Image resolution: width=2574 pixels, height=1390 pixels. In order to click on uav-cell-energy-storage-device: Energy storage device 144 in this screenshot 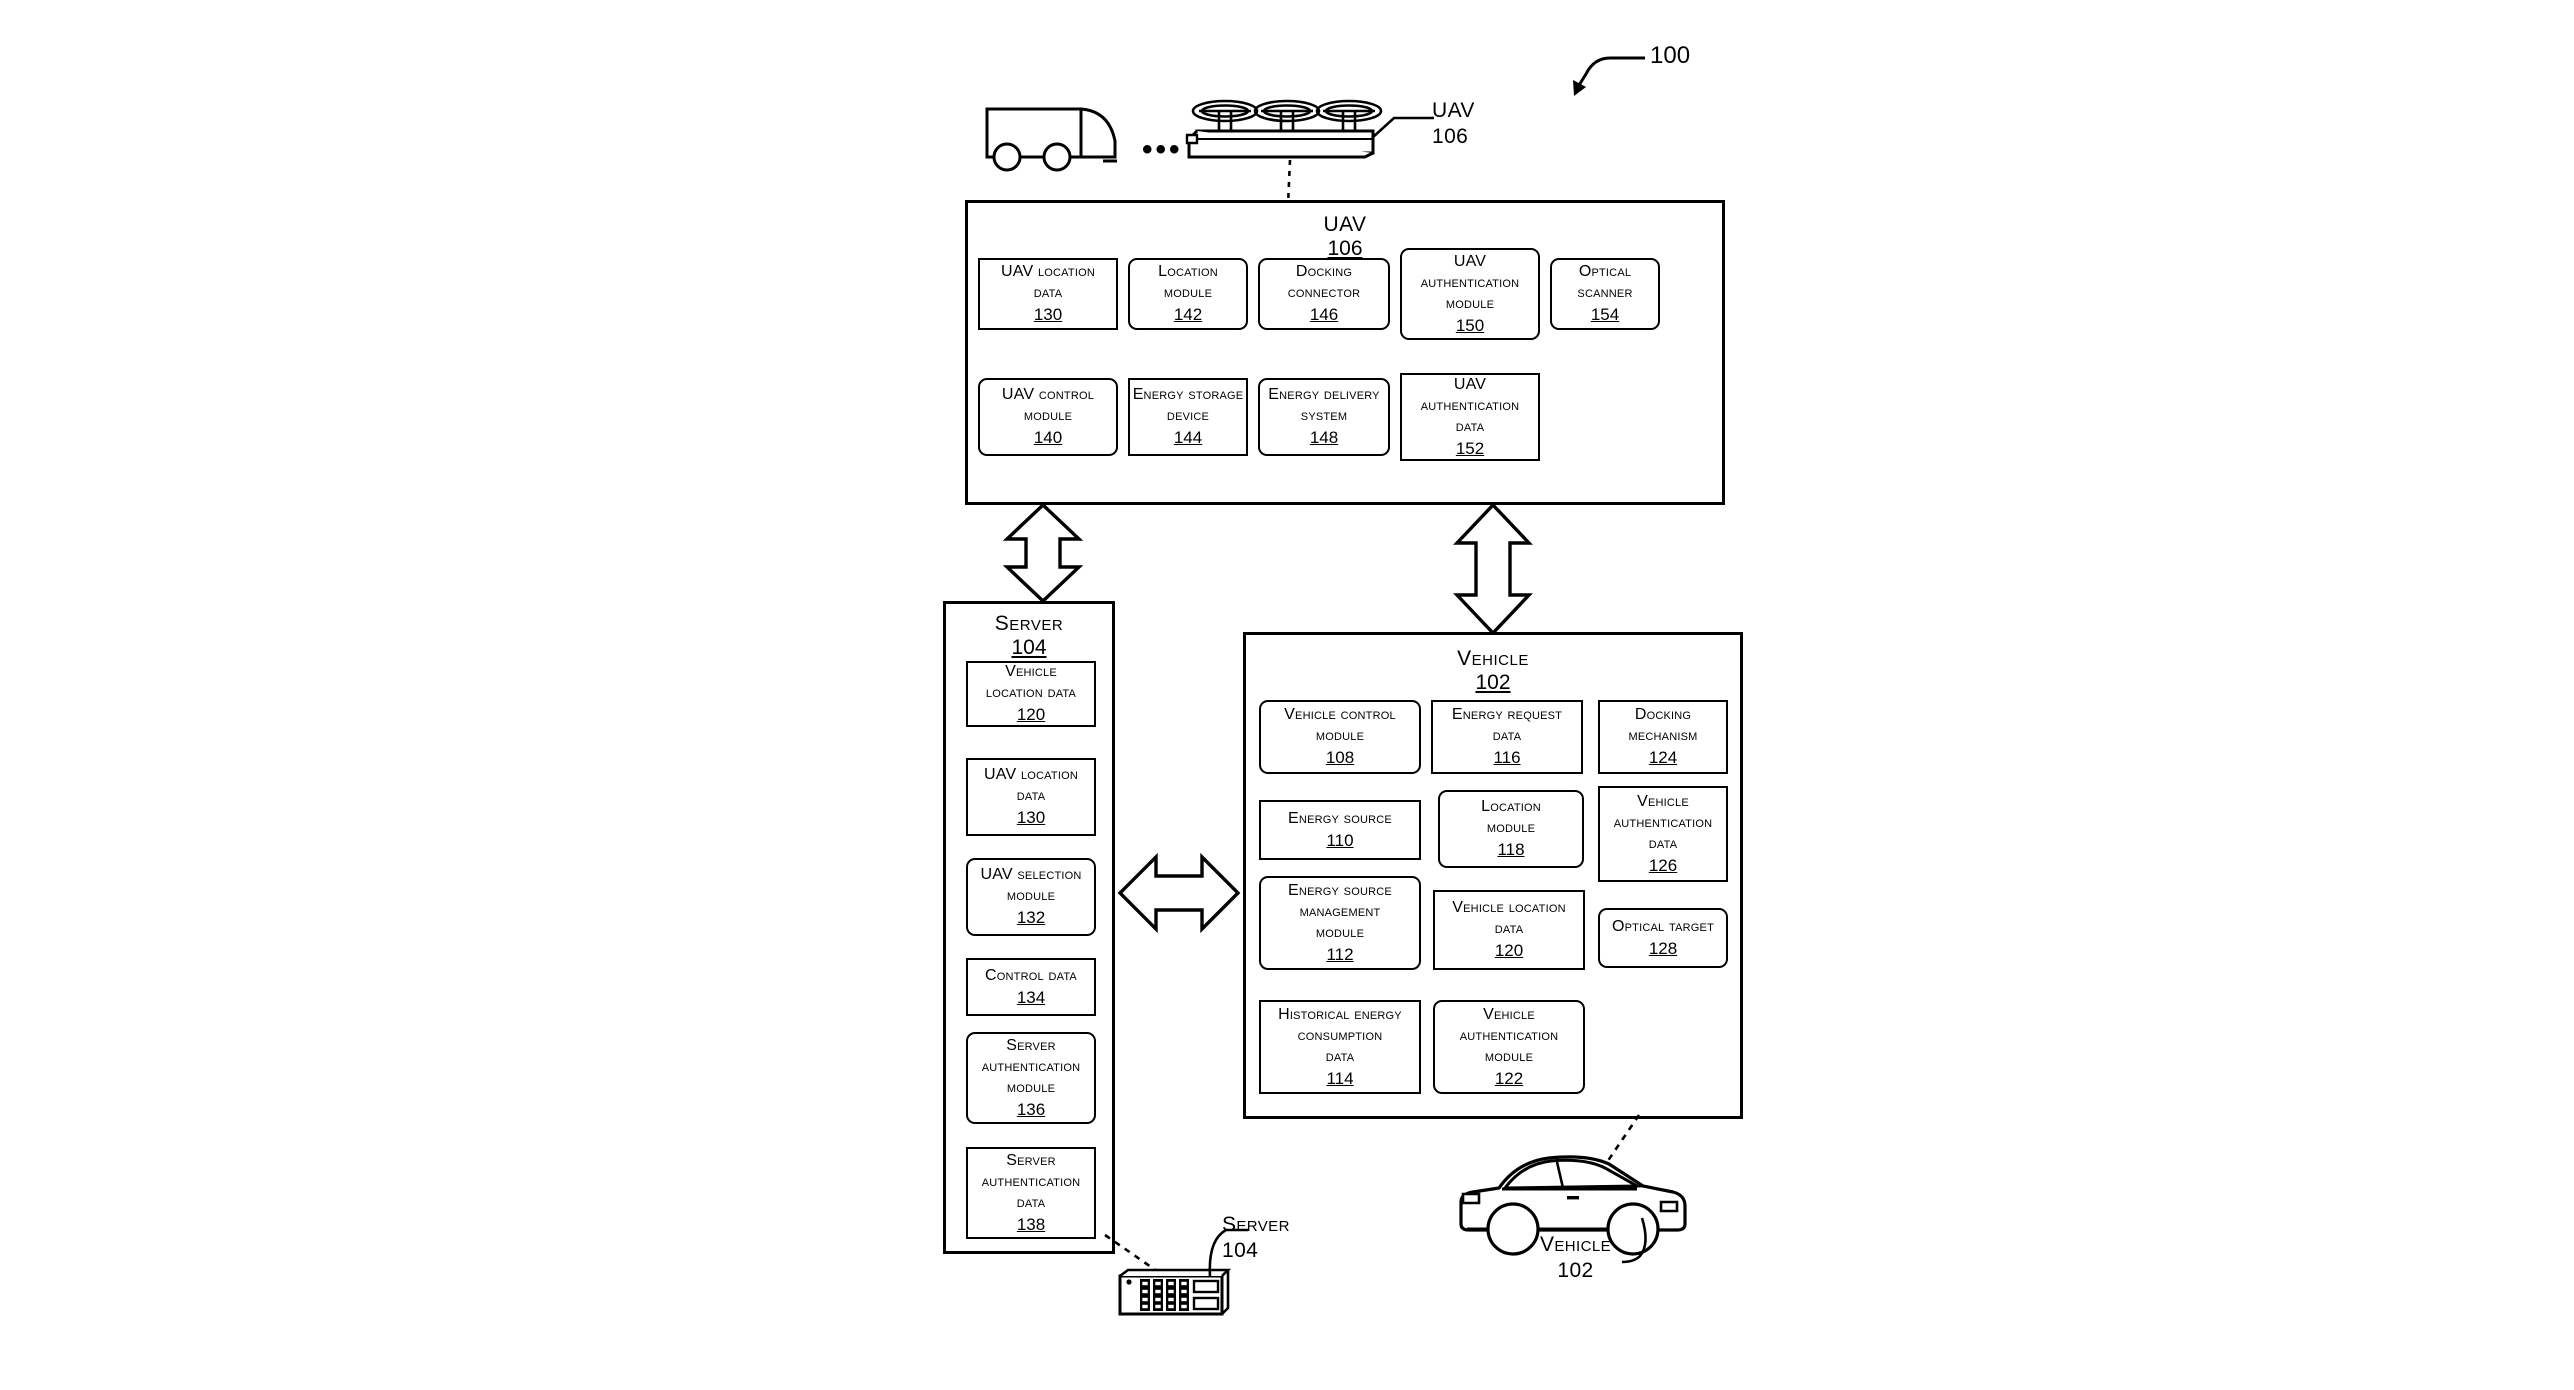, I will do `click(1188, 417)`.